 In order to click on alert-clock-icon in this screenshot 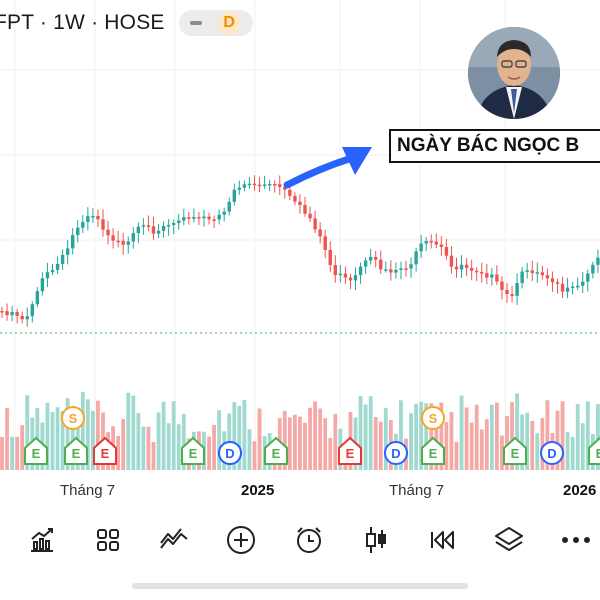, I will do `click(309, 540)`.